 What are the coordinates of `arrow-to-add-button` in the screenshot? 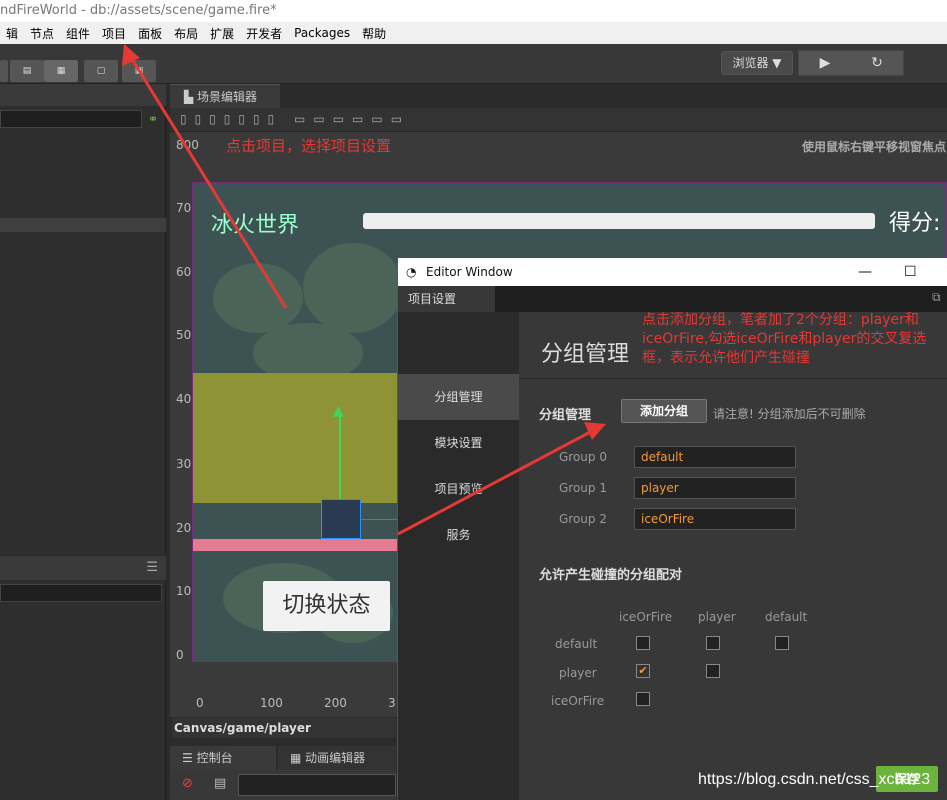 It's located at (496, 482).